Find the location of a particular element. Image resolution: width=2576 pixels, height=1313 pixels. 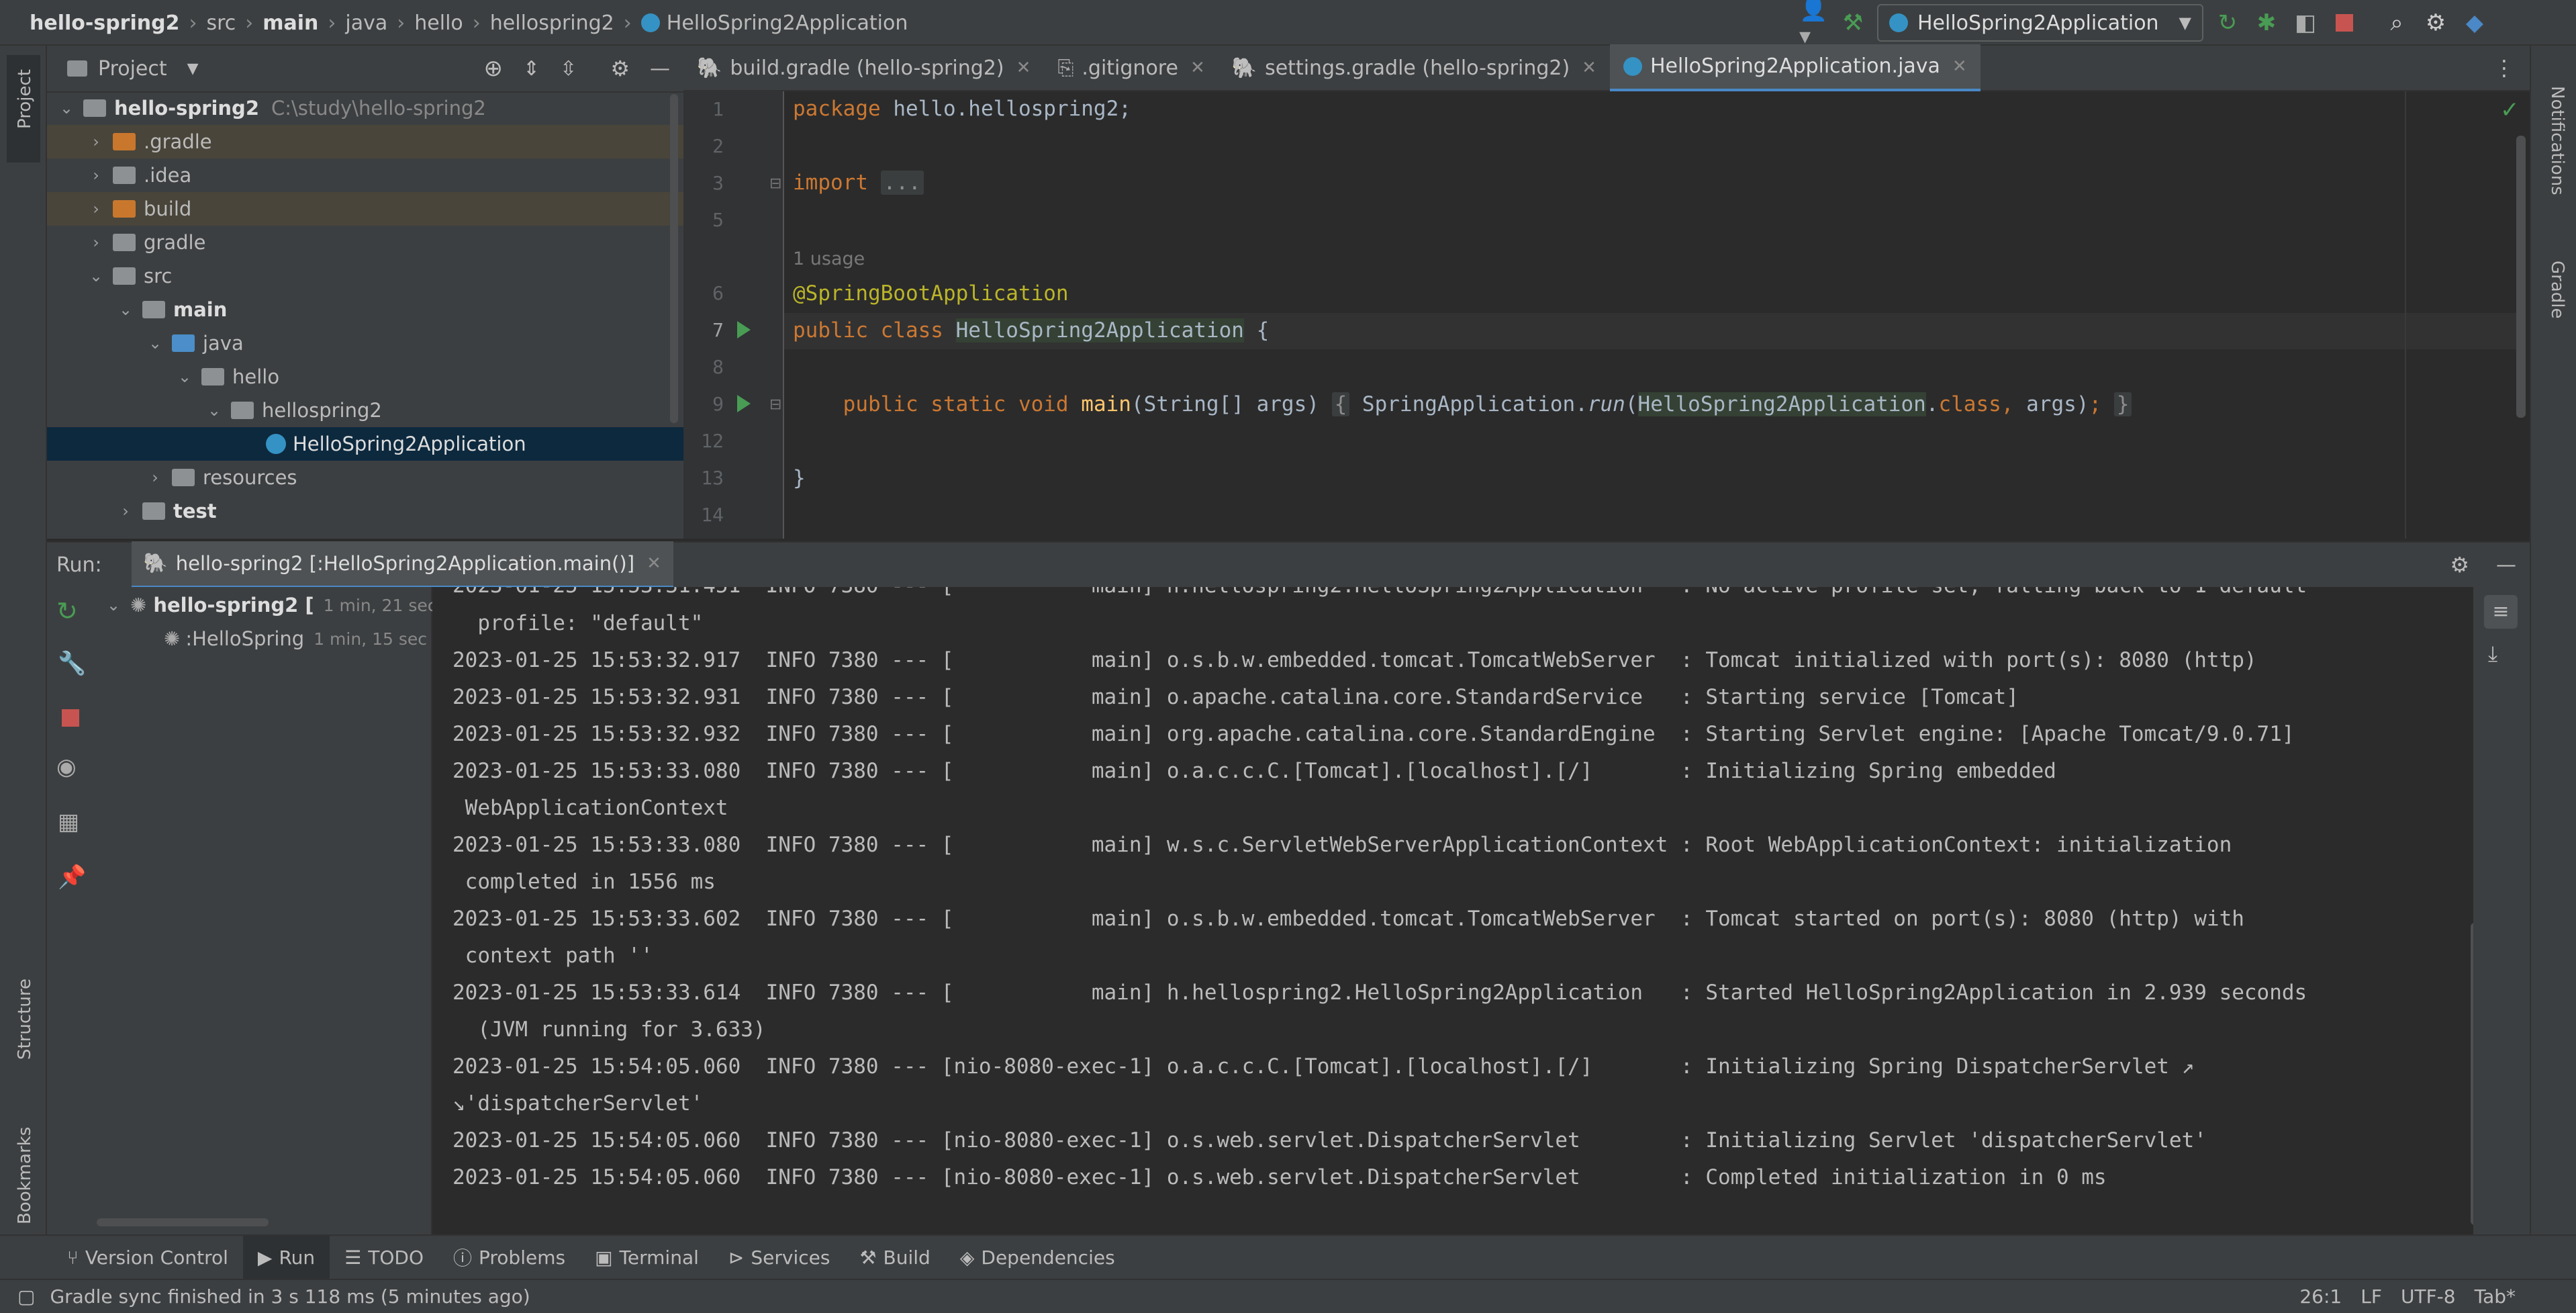

build-hammer-icon: ⚒ is located at coordinates (1853, 23).